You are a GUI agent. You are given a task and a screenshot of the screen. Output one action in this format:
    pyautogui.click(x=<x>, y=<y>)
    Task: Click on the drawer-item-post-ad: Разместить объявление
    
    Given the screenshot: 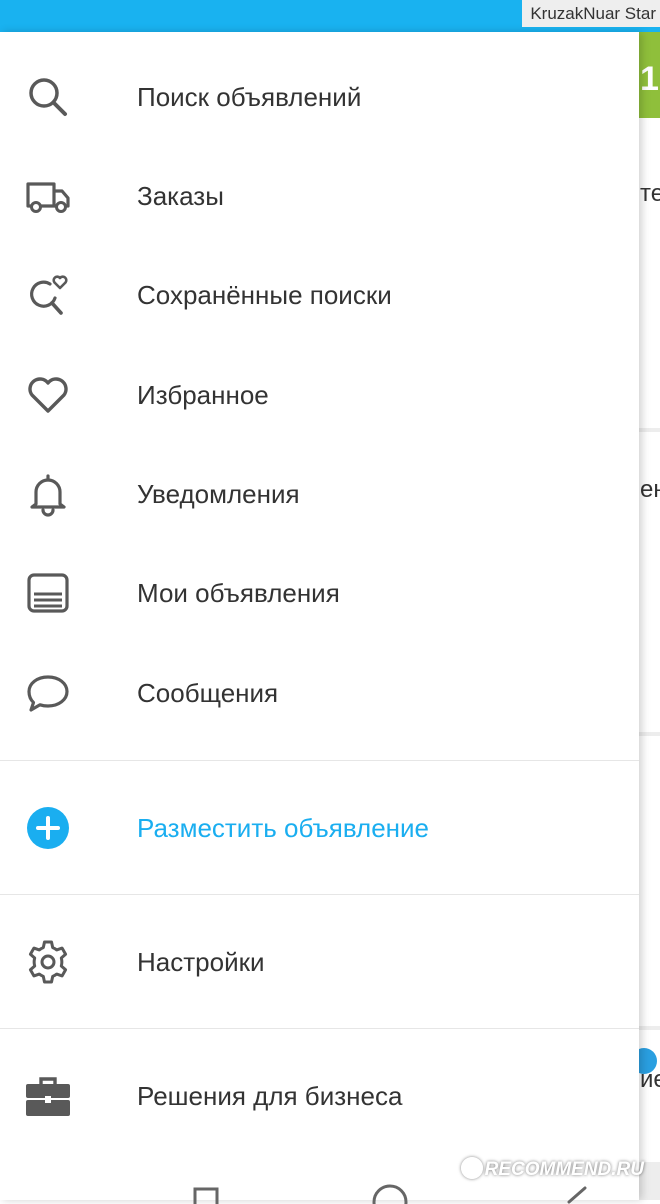 What is the action you would take?
    pyautogui.click(x=319, y=828)
    